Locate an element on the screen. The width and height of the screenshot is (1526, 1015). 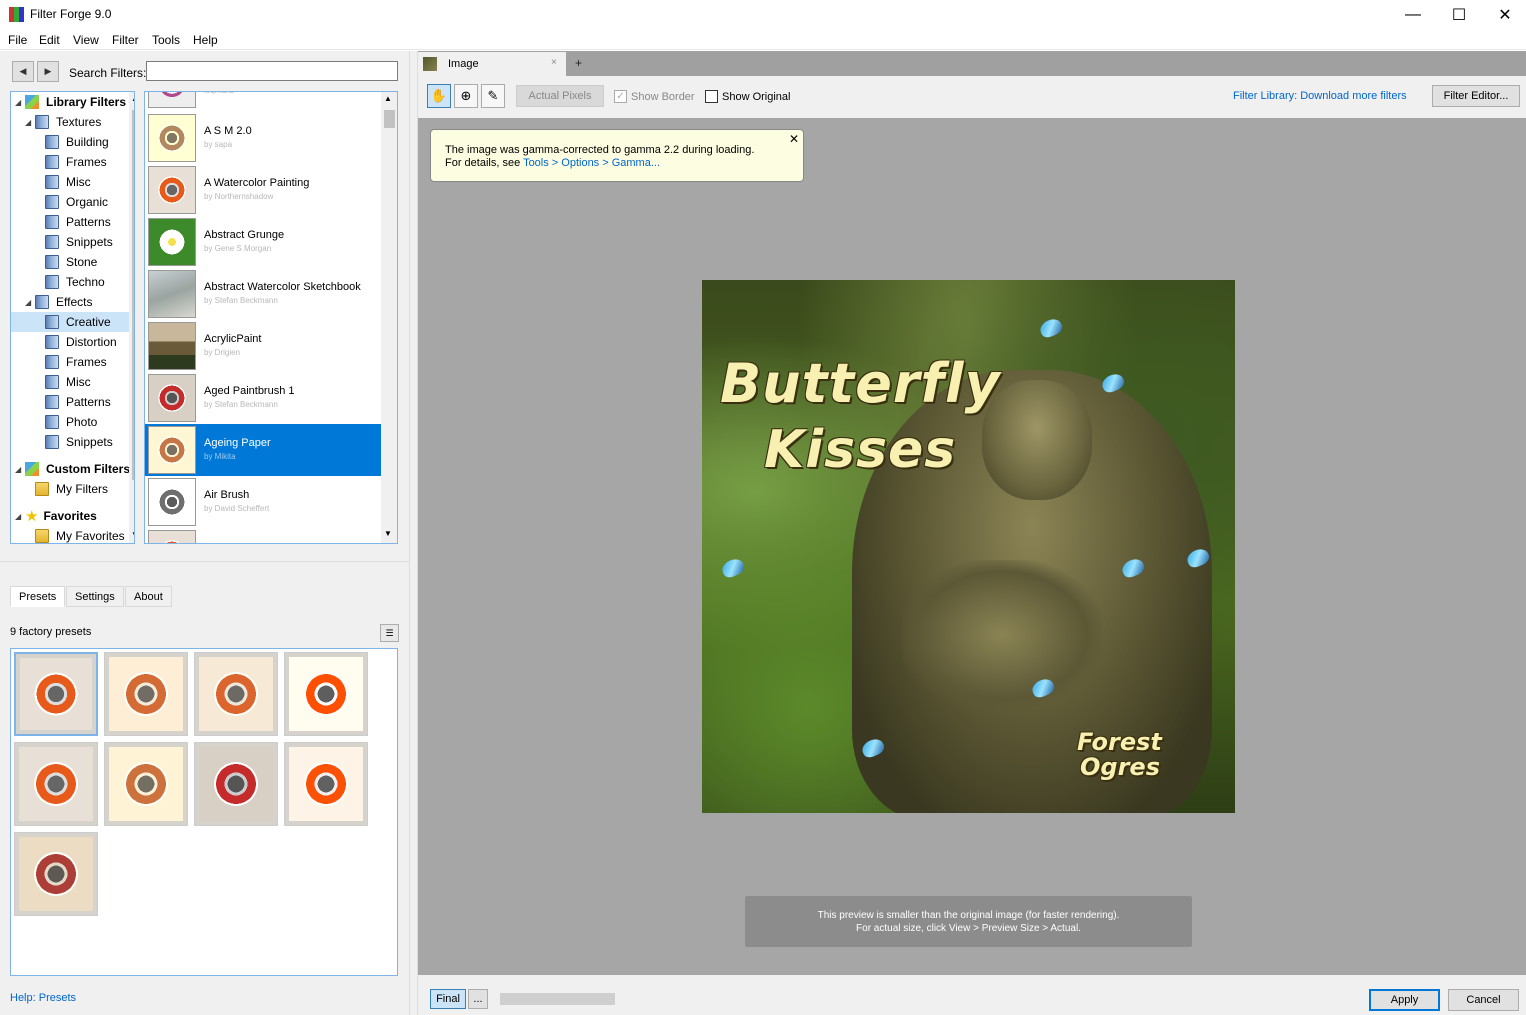
close-button: ✕ is located at coordinates (1504, 15).